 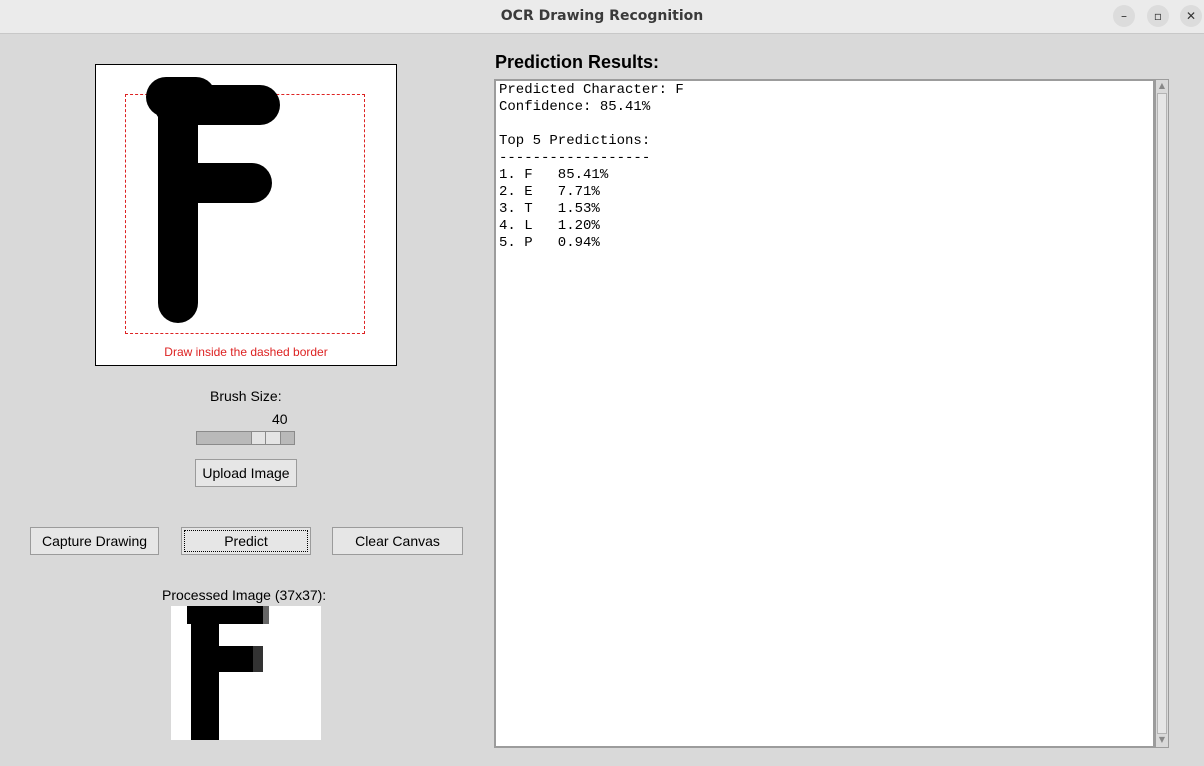 What do you see at coordinates (397, 541) in the screenshot?
I see `clear-canvas-button: Clear Canvas` at bounding box center [397, 541].